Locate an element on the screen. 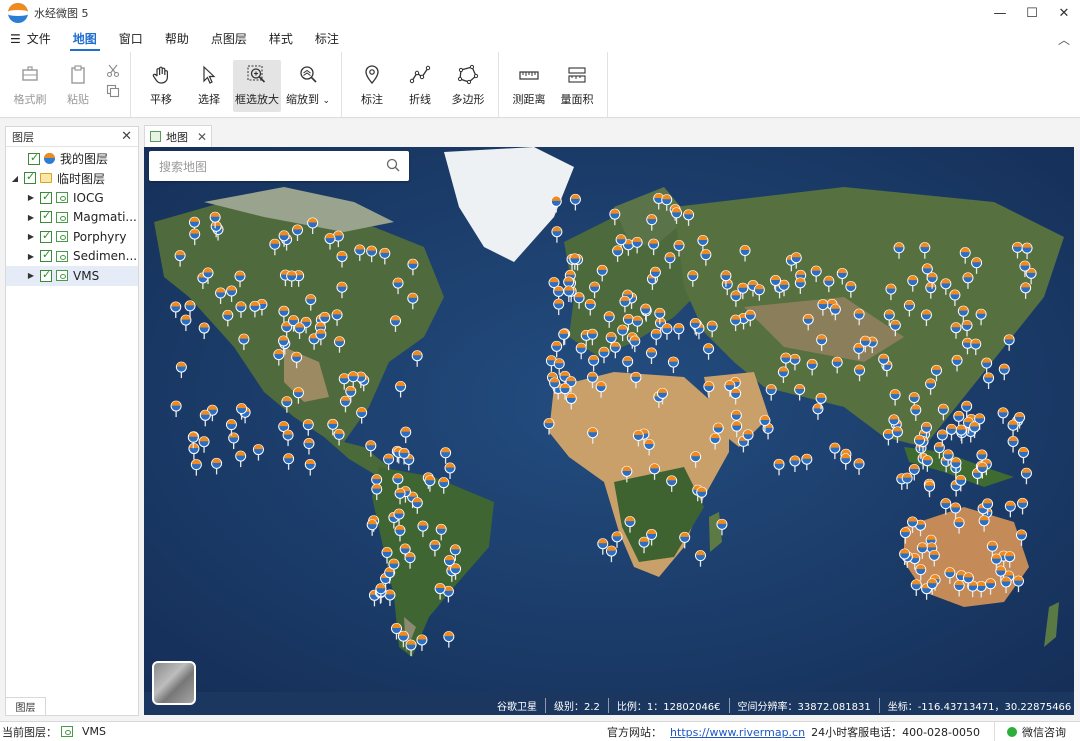  layers-footer-tab: 图层 is located at coordinates (26, 706).